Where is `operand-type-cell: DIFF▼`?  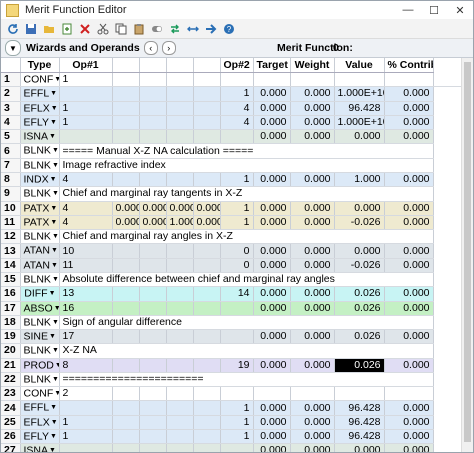
operand-type-cell: DIFF▼ is located at coordinates (40, 294).